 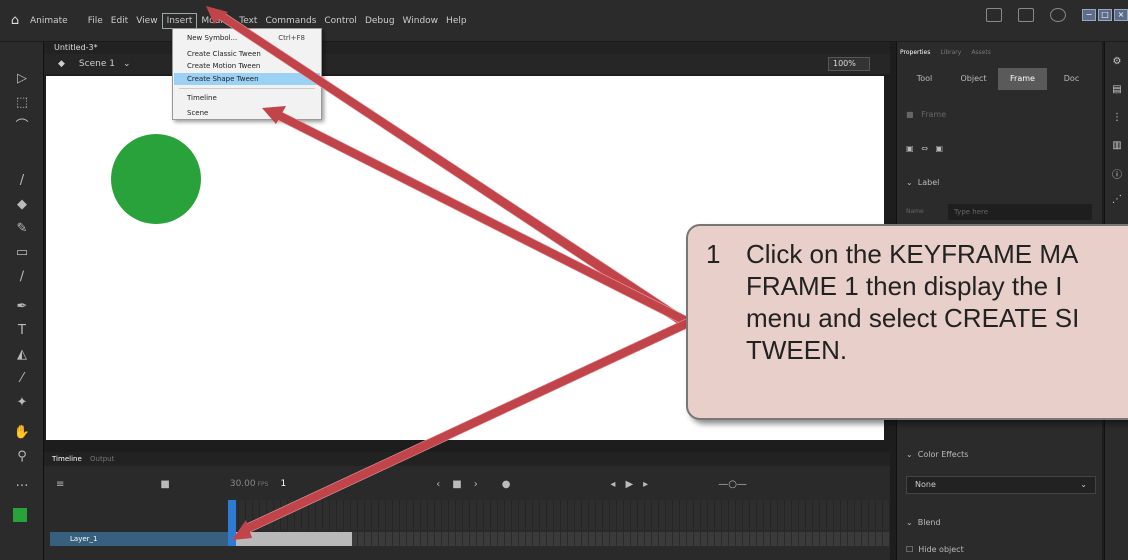 What do you see at coordinates (804, 318) in the screenshot?
I see `line-3-a: menu and` at bounding box center [804, 318].